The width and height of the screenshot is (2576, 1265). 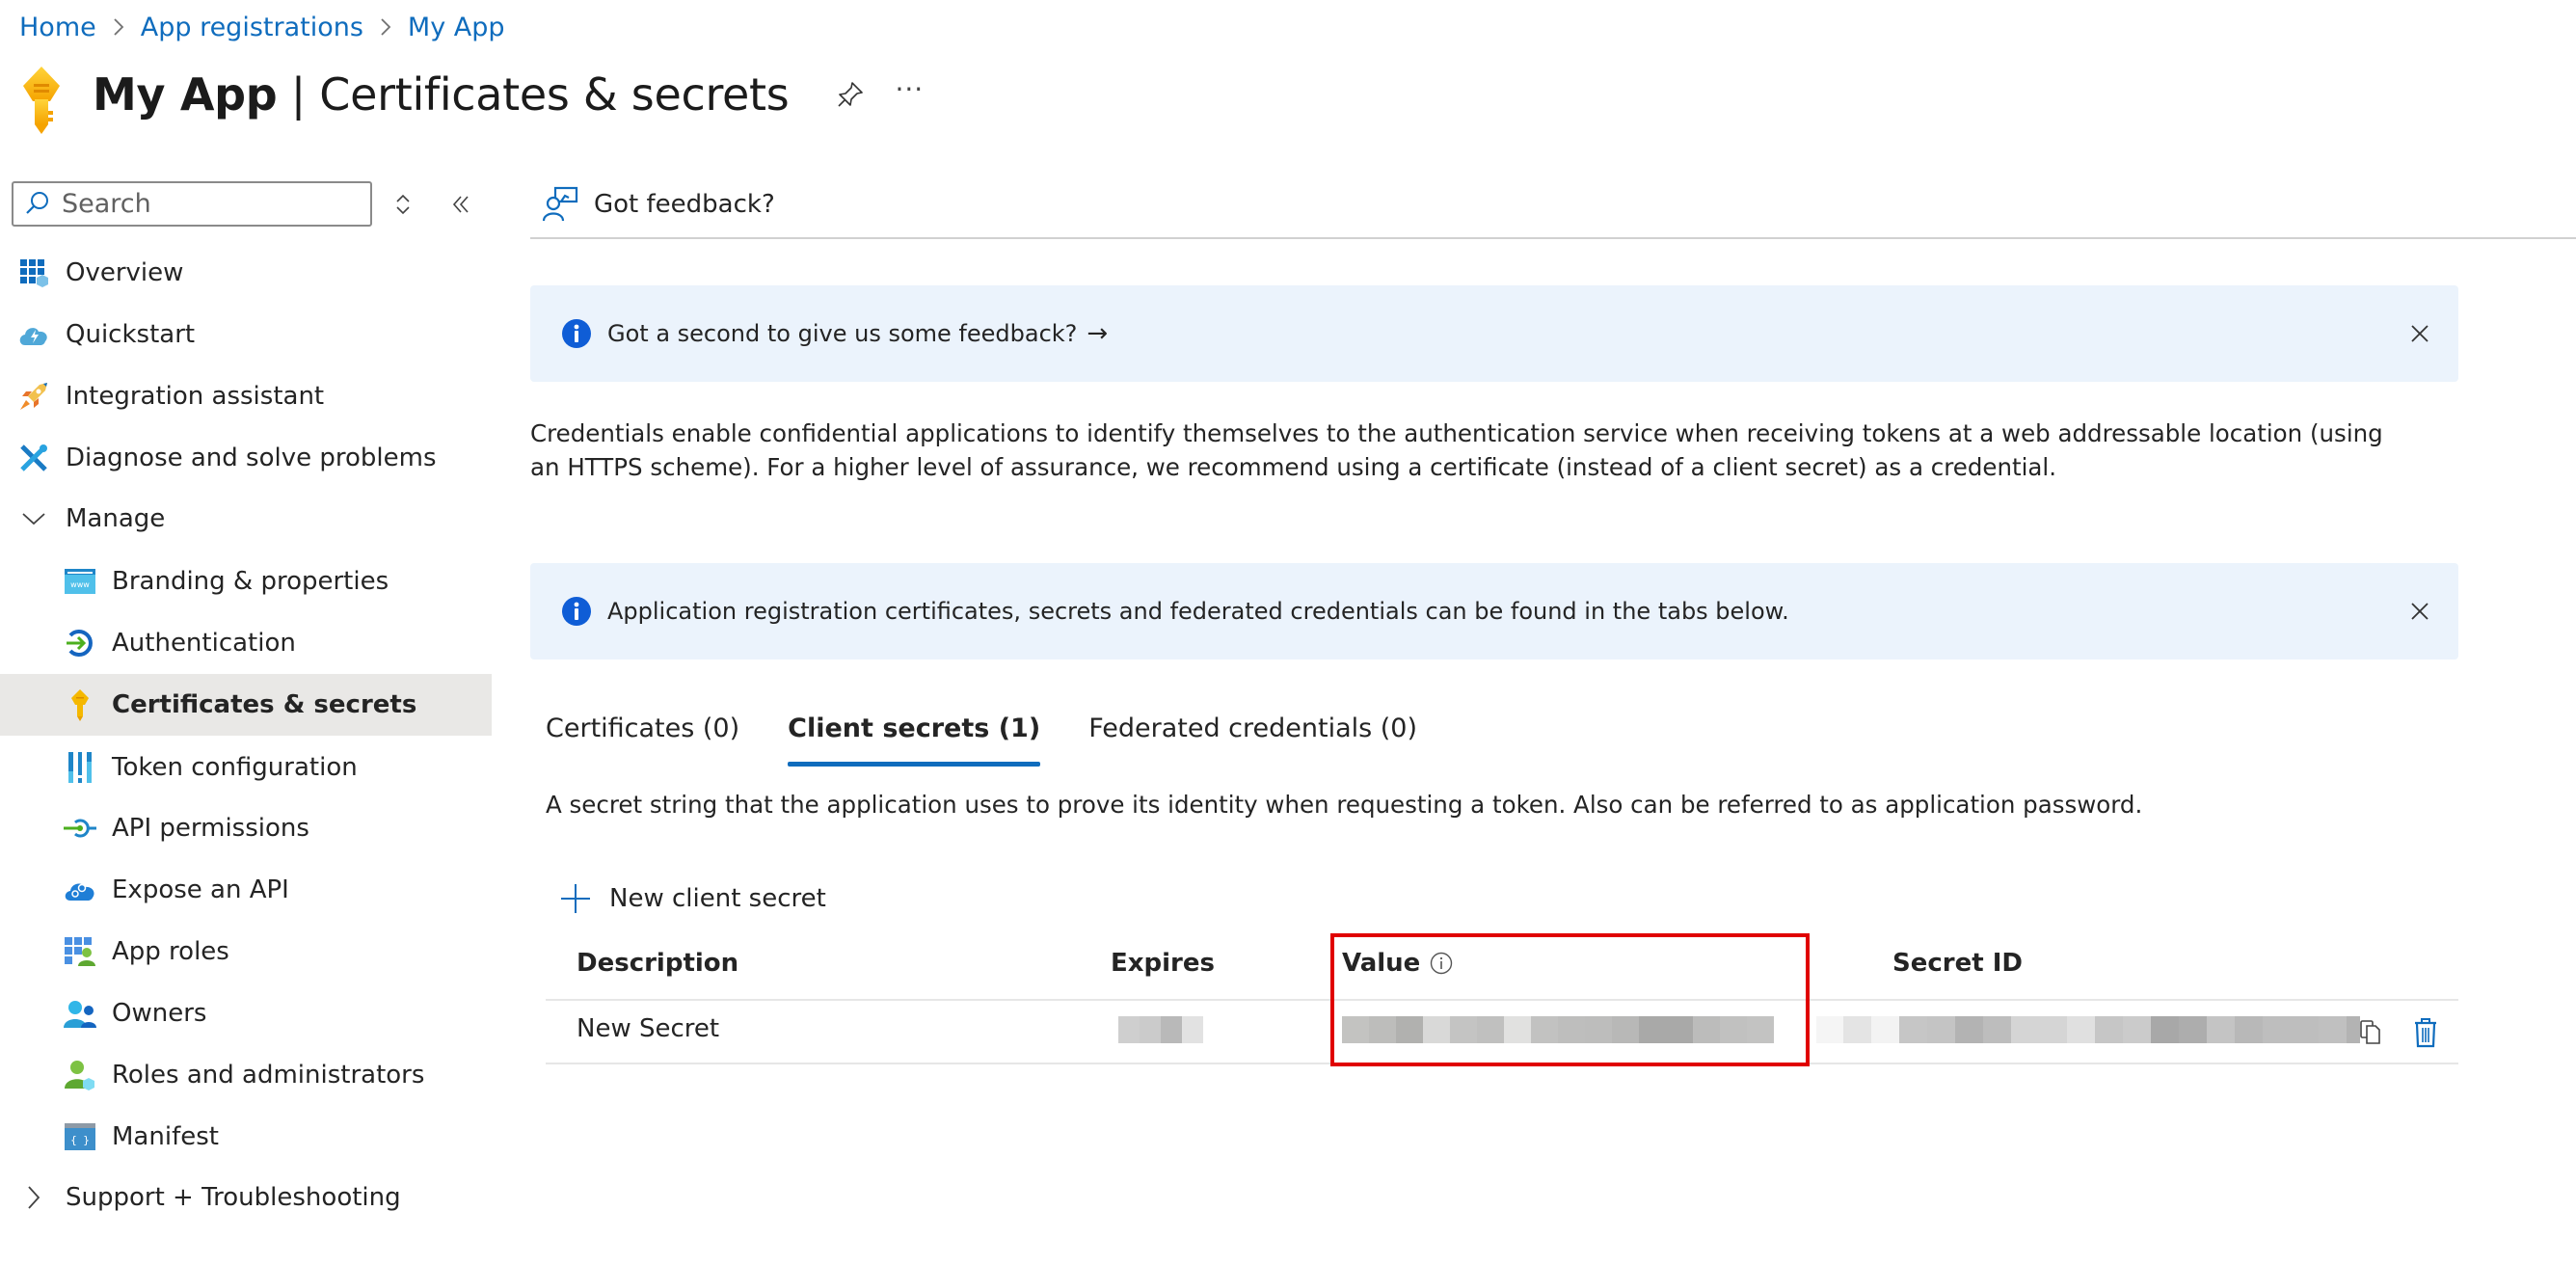 What do you see at coordinates (649, 1029) in the screenshot?
I see `cell-description: New Secret` at bounding box center [649, 1029].